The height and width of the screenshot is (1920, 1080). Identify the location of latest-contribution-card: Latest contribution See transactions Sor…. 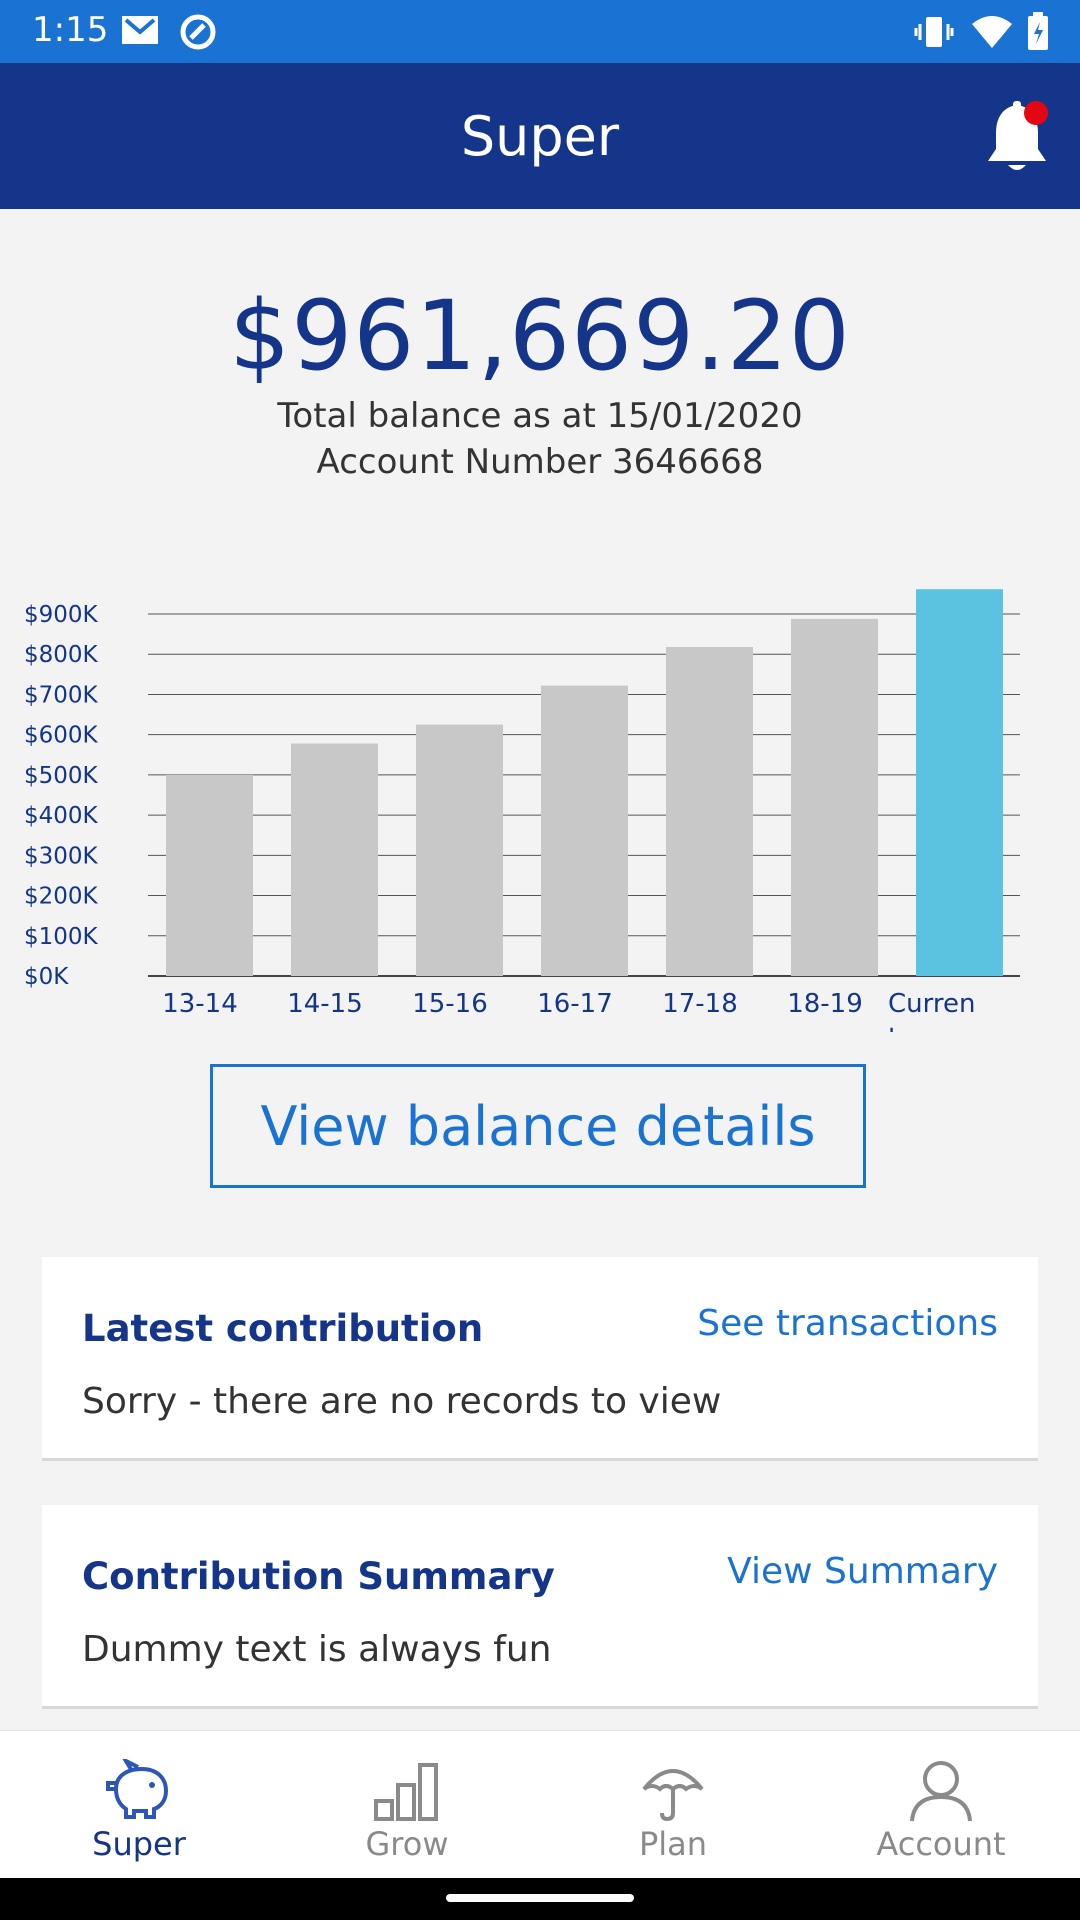
(540, 1359).